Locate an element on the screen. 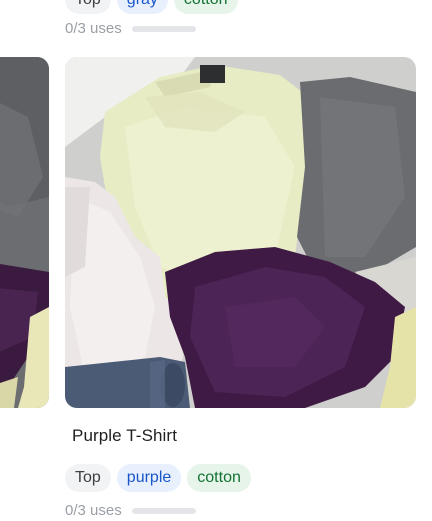 This screenshot has width=432, height=521. item-tags: Top purple cotton is located at coordinates (158, 478).